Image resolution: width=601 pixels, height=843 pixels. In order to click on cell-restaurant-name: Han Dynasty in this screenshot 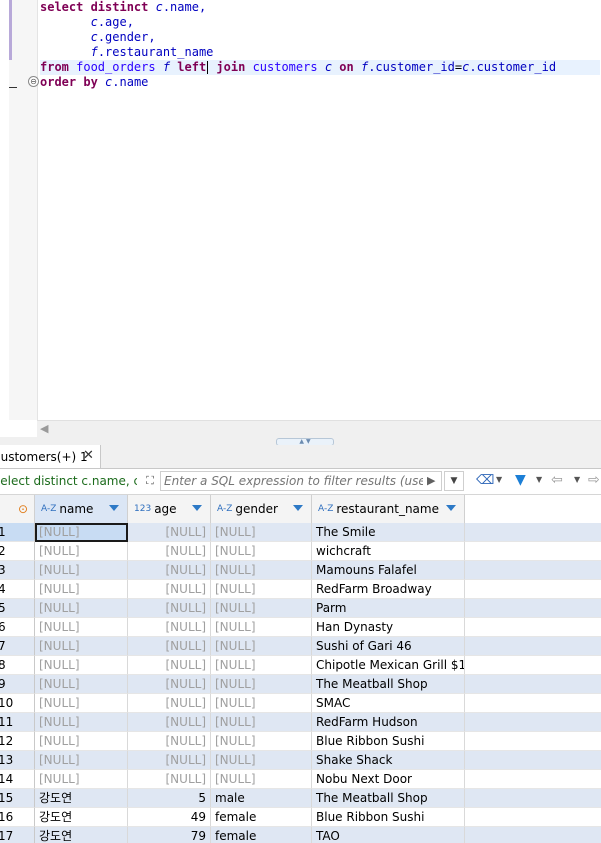, I will do `click(388, 627)`.